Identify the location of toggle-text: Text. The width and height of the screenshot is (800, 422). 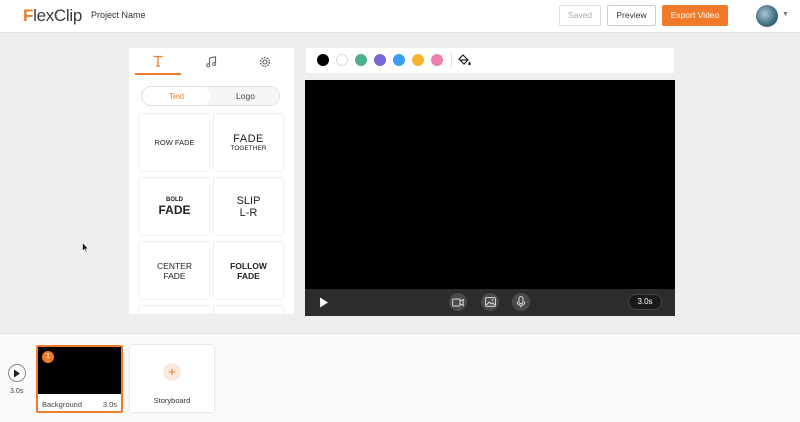
(176, 96).